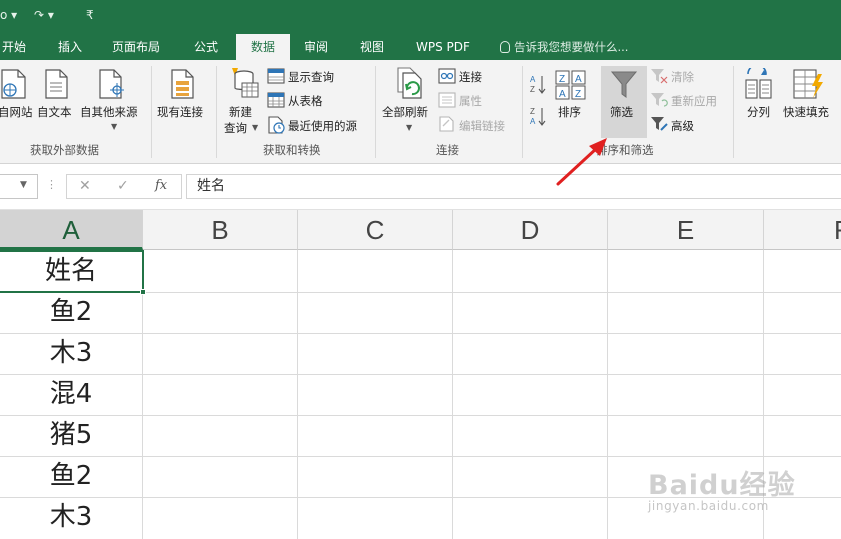  What do you see at coordinates (581, 162) in the screenshot?
I see `annotation-arrow` at bounding box center [581, 162].